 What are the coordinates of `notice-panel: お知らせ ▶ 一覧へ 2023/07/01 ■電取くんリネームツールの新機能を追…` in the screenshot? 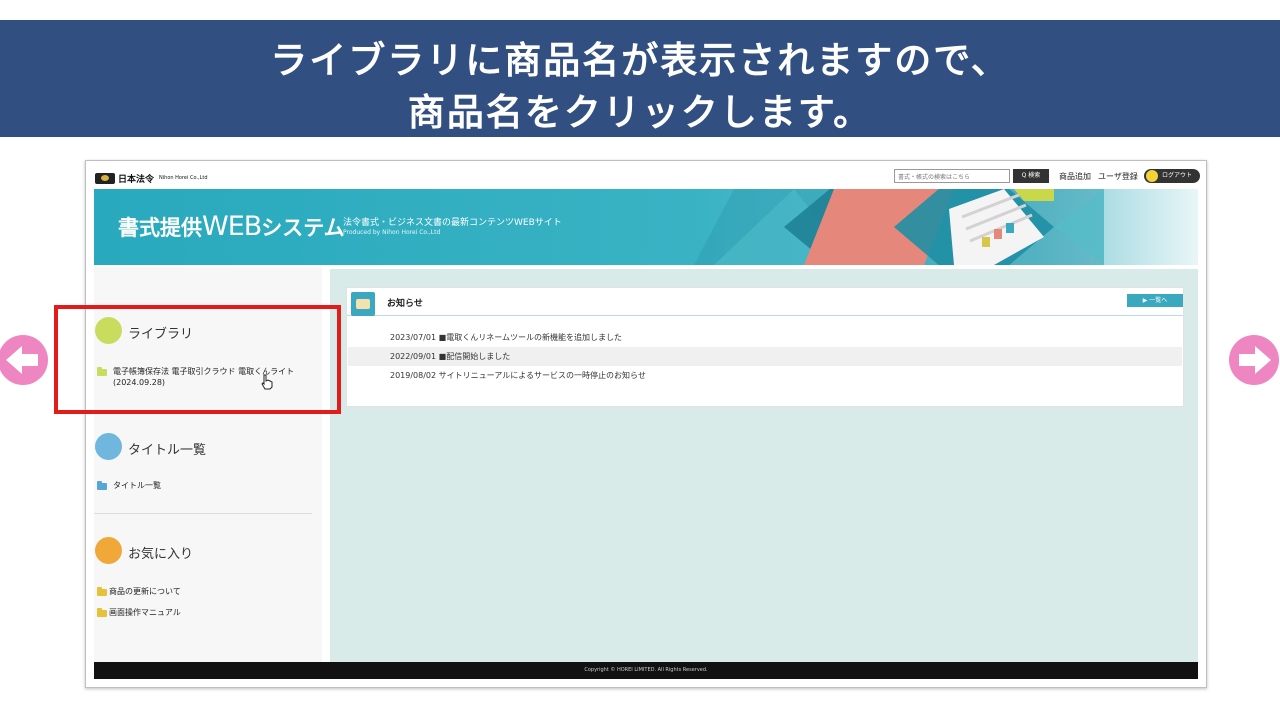 It's located at (765, 347).